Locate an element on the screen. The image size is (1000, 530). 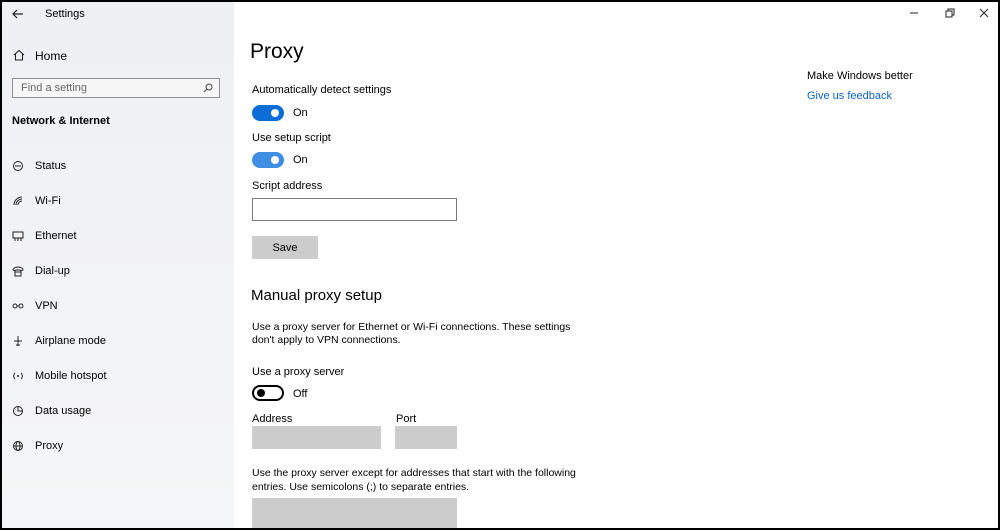
sidebar-home: Home is located at coordinates (118, 56).